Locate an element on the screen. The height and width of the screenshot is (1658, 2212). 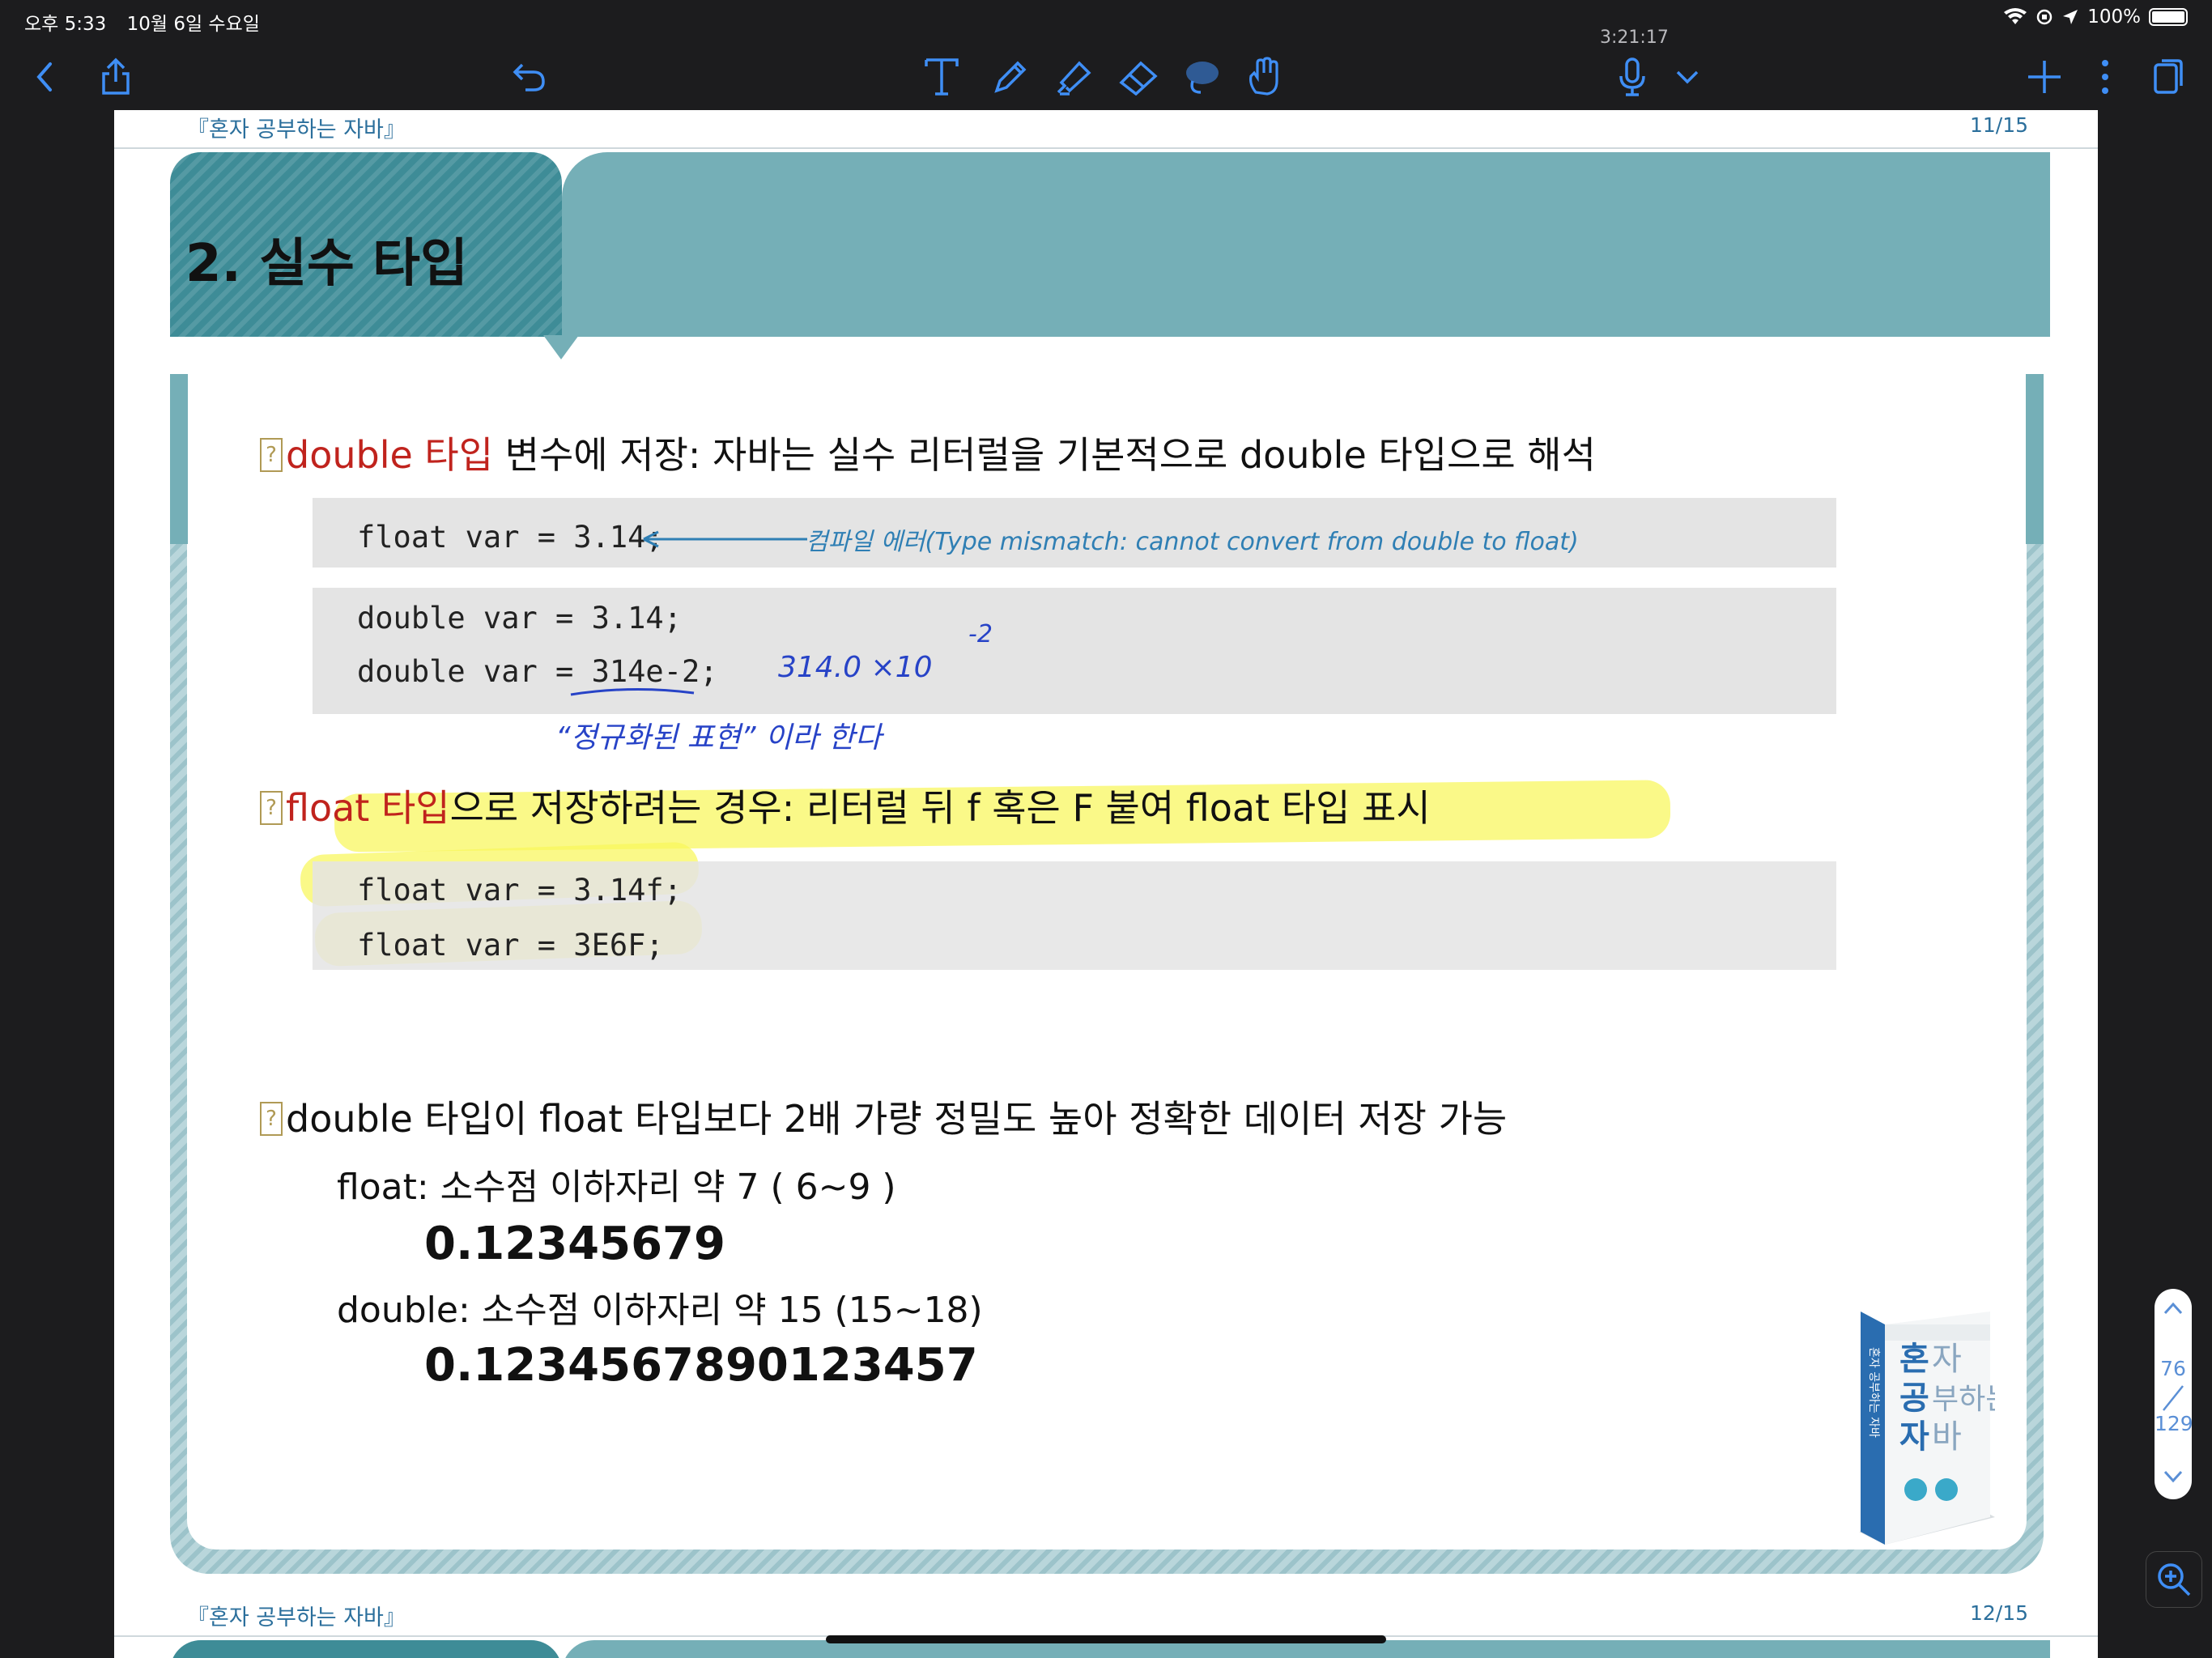
bullet-text: 으로 저장하려는 경우: 리터럴 뒤 f 혹은 F 붙여 float 타입 표시 is located at coordinates (940, 808).